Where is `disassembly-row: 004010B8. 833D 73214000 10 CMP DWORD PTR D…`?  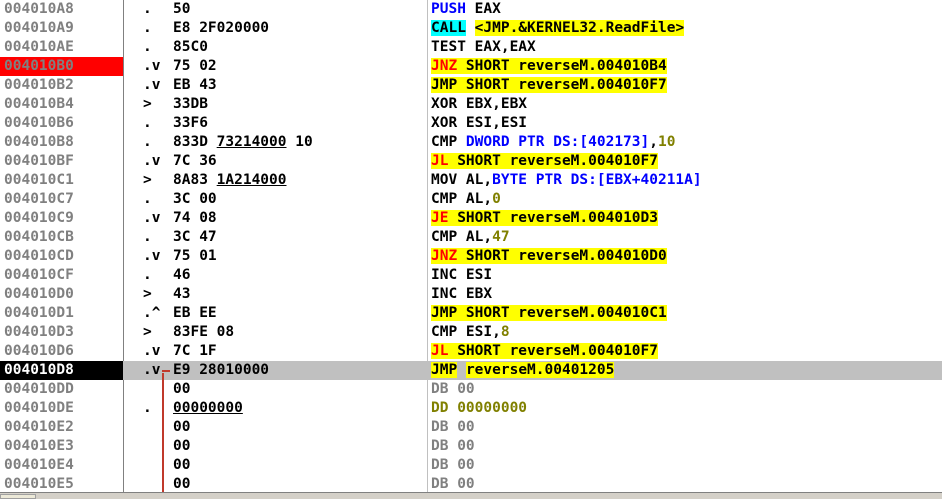 disassembly-row: 004010B8. 833D 73214000 10 CMP DWORD PTR D… is located at coordinates (471, 142).